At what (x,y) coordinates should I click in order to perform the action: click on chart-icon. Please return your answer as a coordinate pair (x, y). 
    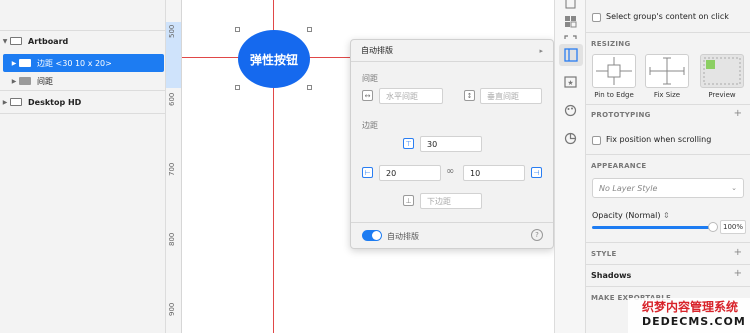
    Looking at the image, I should click on (570, 138).